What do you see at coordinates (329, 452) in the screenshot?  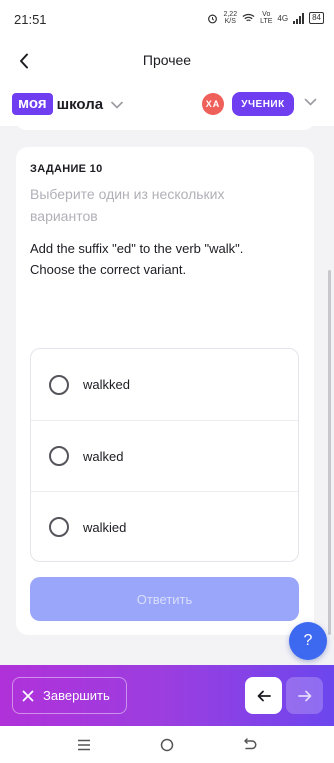 I see `scrollbar` at bounding box center [329, 452].